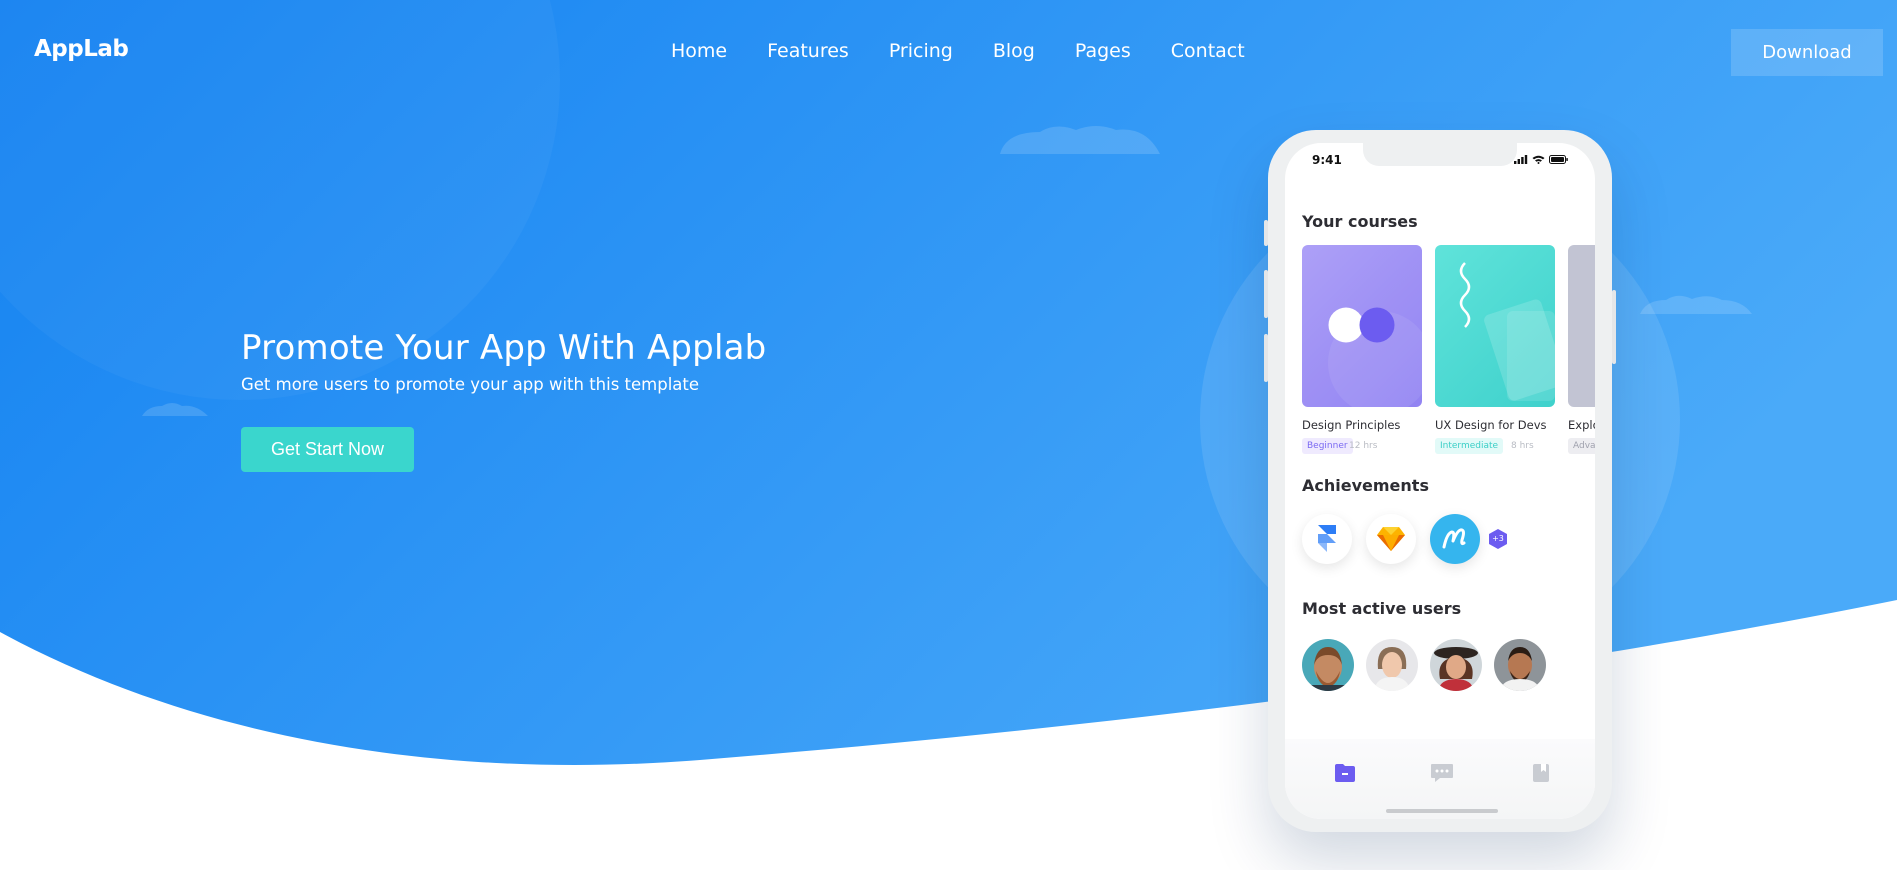  What do you see at coordinates (1327, 446) in the screenshot?
I see `course-level-badge: Beginner` at bounding box center [1327, 446].